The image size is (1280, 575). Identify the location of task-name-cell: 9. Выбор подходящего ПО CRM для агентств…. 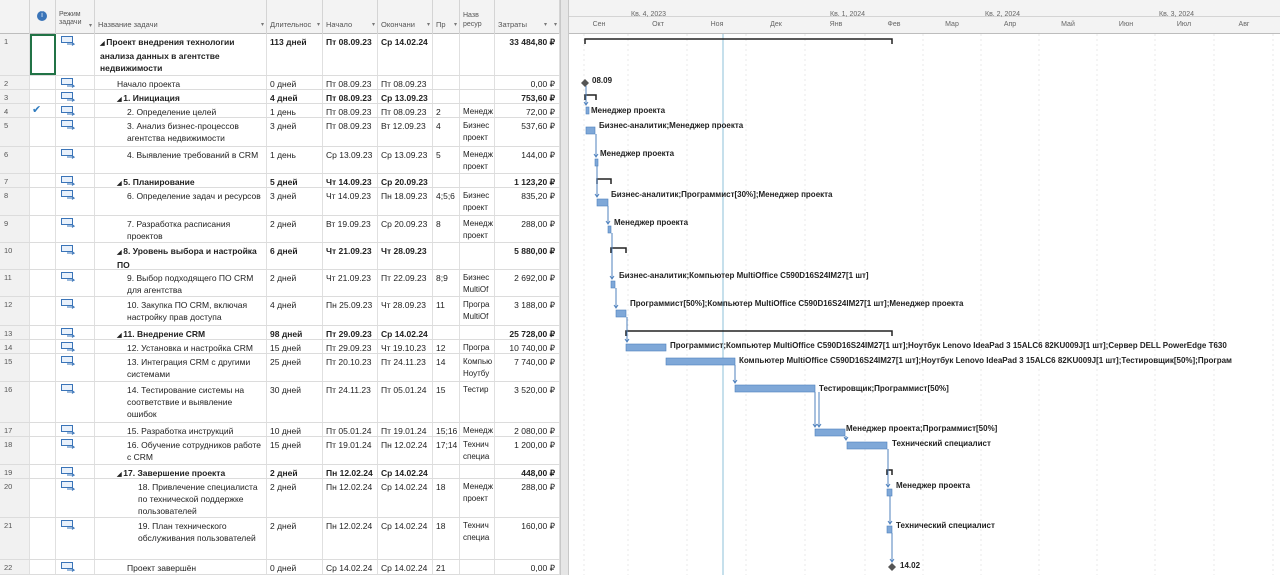
(181, 283).